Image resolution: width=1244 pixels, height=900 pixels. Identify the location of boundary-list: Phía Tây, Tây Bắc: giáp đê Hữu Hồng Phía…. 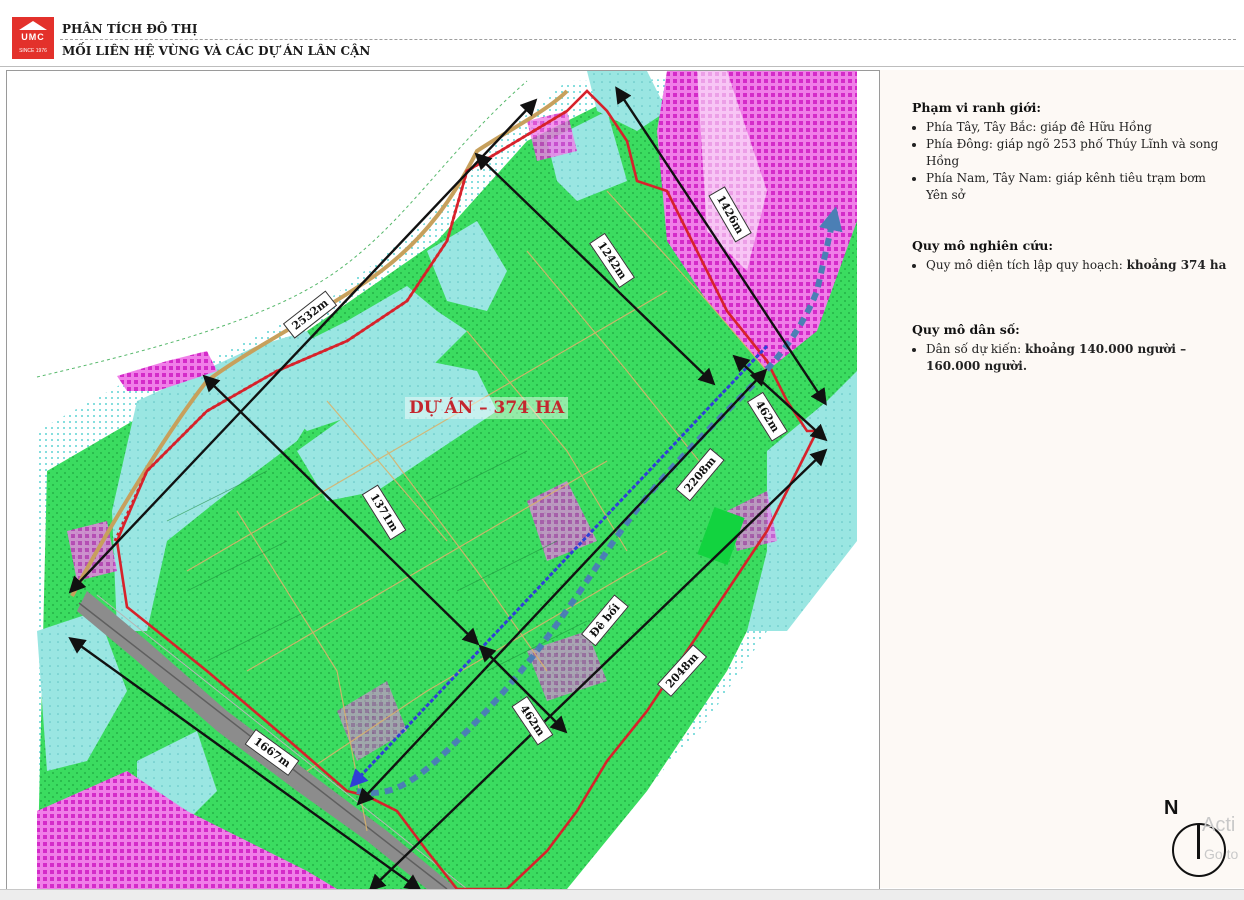
(1071, 161).